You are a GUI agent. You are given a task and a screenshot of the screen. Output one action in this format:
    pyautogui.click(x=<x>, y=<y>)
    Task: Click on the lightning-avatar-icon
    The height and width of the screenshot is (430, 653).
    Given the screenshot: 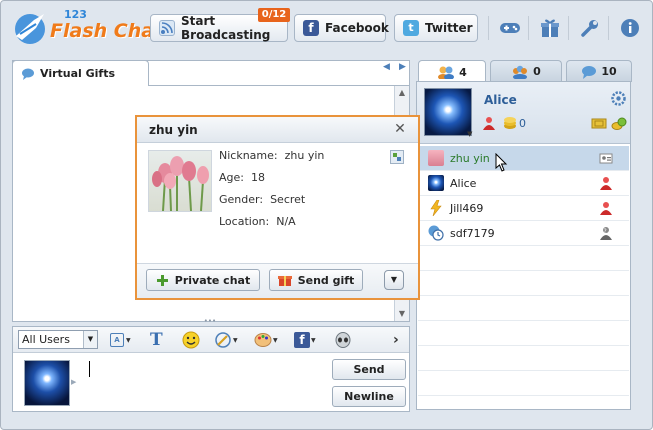 What is the action you would take?
    pyautogui.click(x=436, y=208)
    